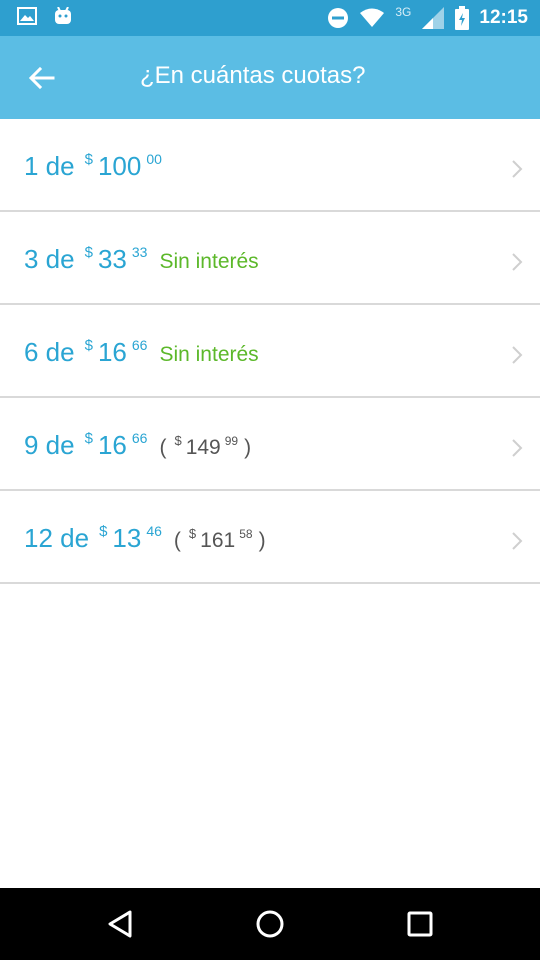 The image size is (540, 960). Describe the element at coordinates (403, 12) in the screenshot. I see `network-type: 3G` at that location.